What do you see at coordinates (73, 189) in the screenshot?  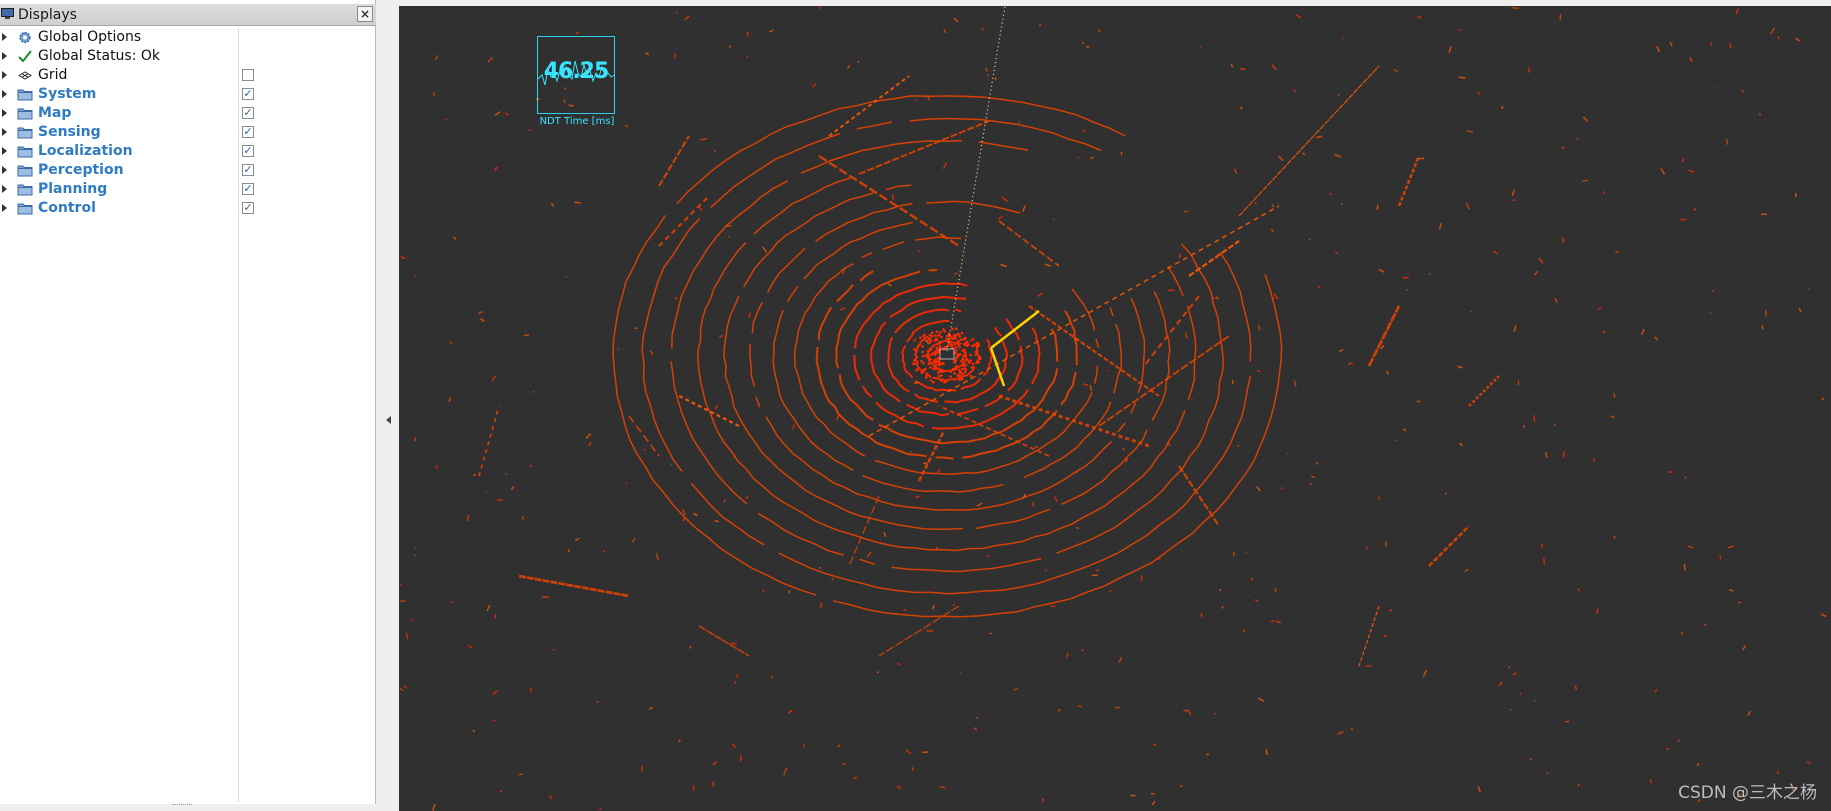 I see `display-item-label: Planning` at bounding box center [73, 189].